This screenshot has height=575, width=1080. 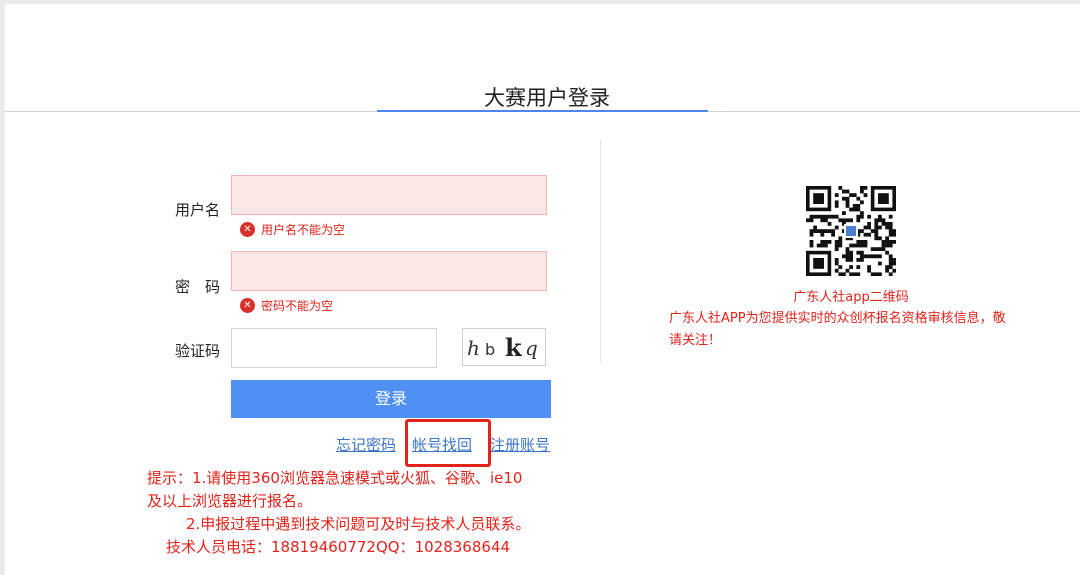 I want to click on qr-caption: 广东人社app二维码, so click(x=851, y=297).